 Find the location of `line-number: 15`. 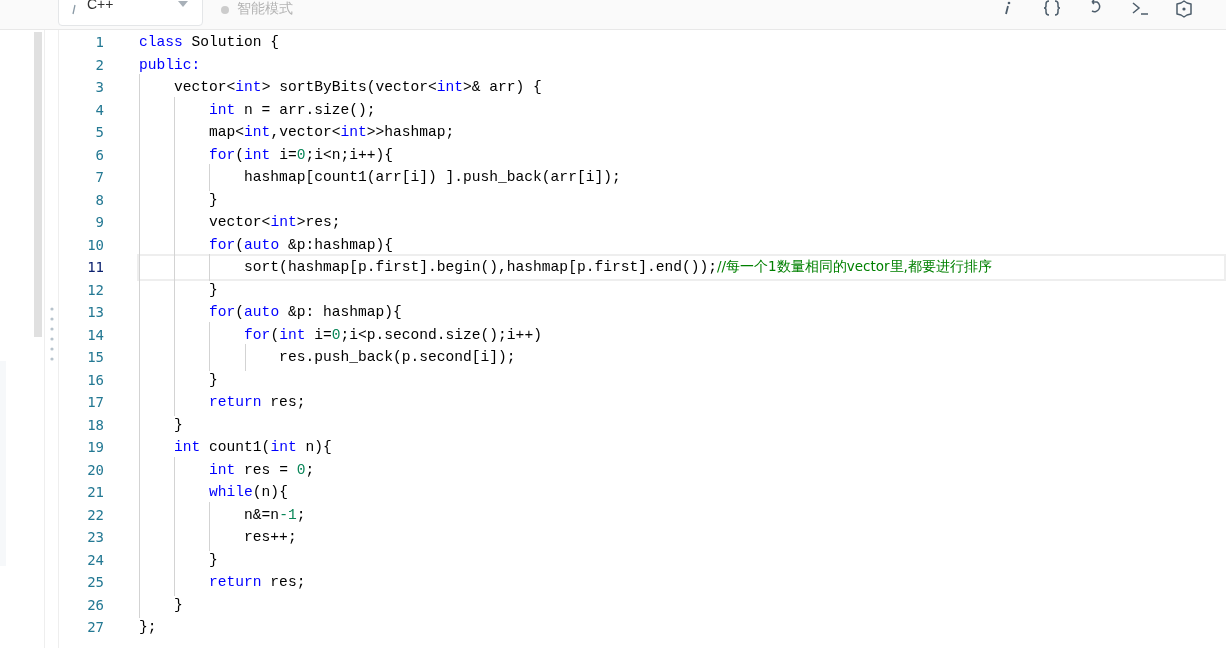

line-number: 15 is located at coordinates (95, 357).